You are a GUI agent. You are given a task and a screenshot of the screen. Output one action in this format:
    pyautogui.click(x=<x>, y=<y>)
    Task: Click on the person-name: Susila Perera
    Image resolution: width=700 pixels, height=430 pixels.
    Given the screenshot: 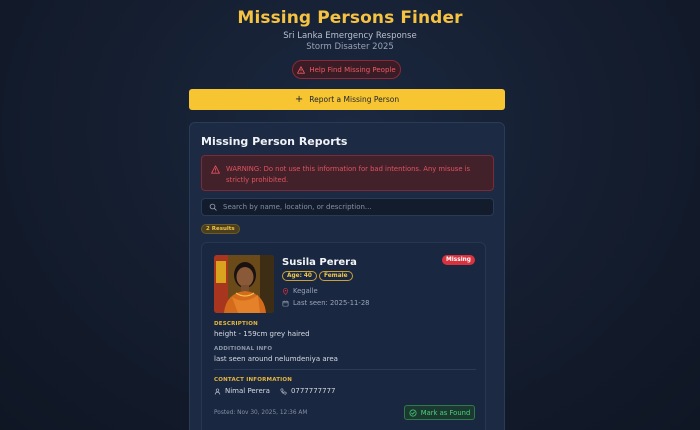 What is the action you would take?
    pyautogui.click(x=319, y=262)
    